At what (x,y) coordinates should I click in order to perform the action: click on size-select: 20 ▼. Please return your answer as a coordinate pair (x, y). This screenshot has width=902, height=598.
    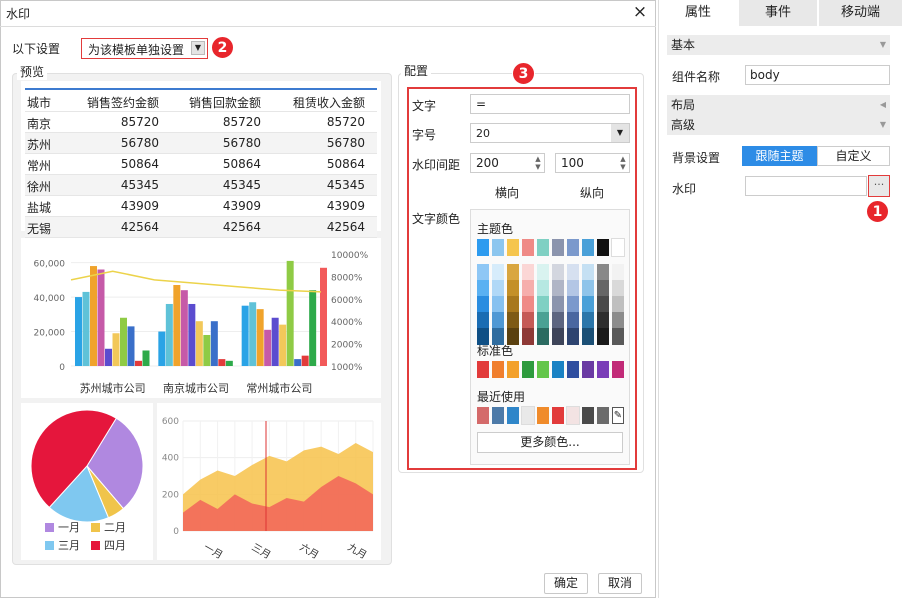
    Looking at the image, I should click on (550, 133).